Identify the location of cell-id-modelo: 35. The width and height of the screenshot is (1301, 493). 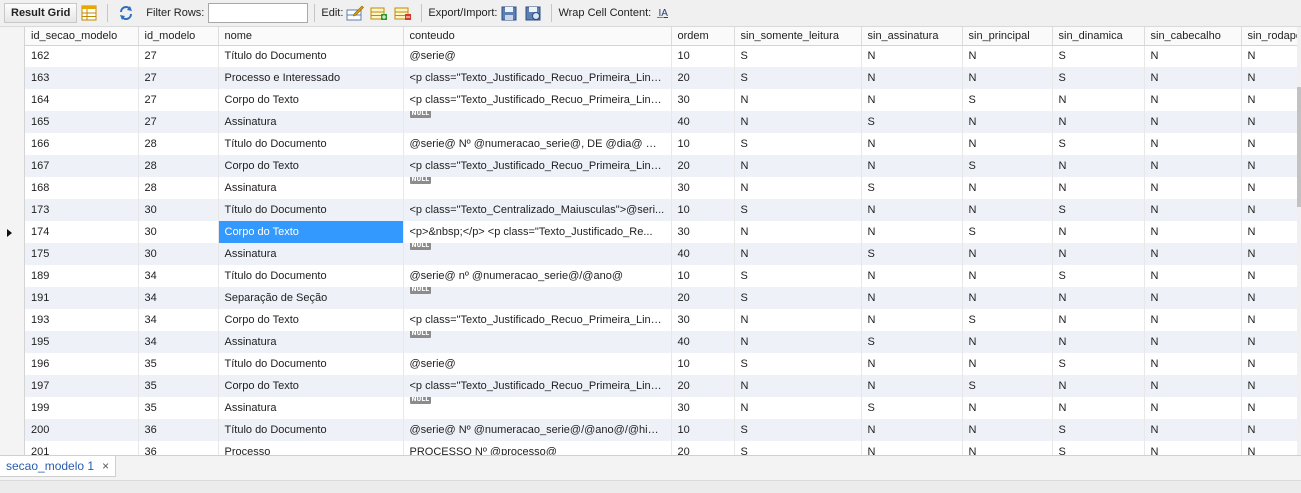
(178, 408).